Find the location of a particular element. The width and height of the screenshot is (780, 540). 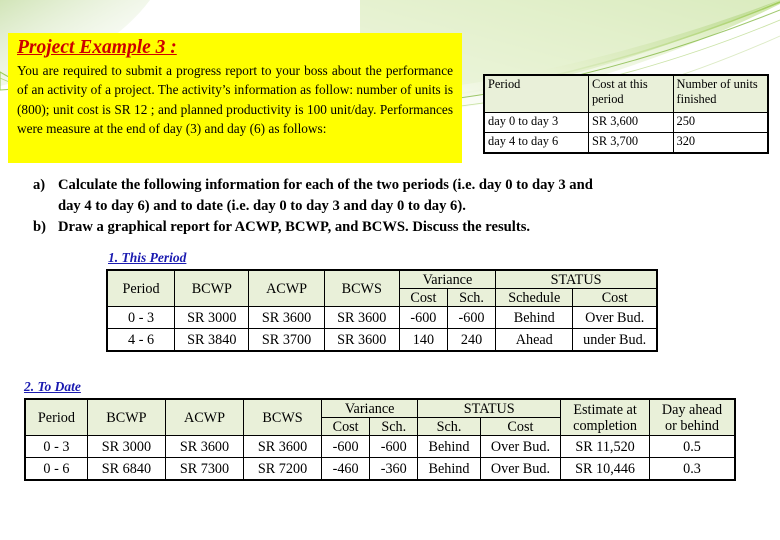

cell-cost: SR 3,700 is located at coordinates (630, 143).